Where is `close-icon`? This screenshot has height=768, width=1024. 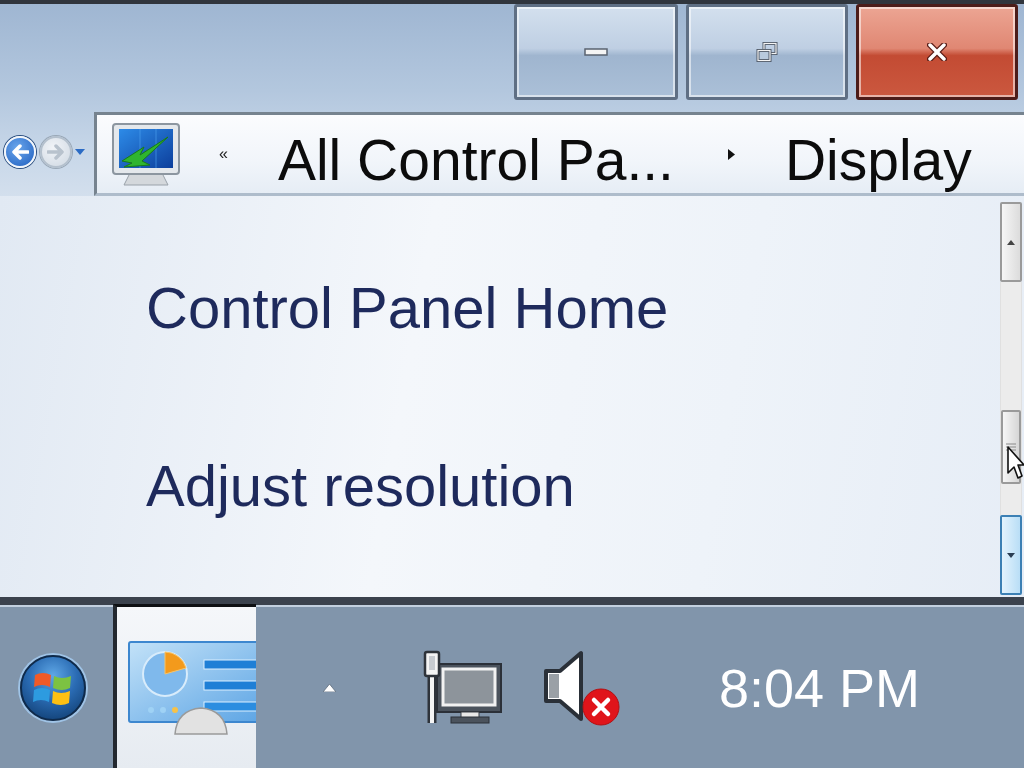
close-icon is located at coordinates (937, 52).